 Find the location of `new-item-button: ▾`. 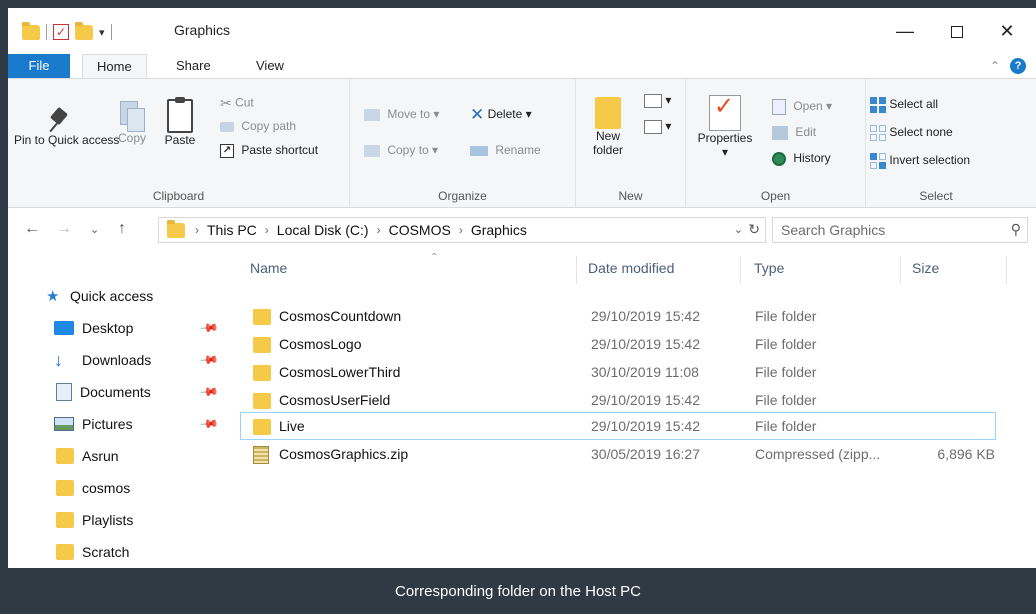

new-item-button: ▾ is located at coordinates (657, 100).